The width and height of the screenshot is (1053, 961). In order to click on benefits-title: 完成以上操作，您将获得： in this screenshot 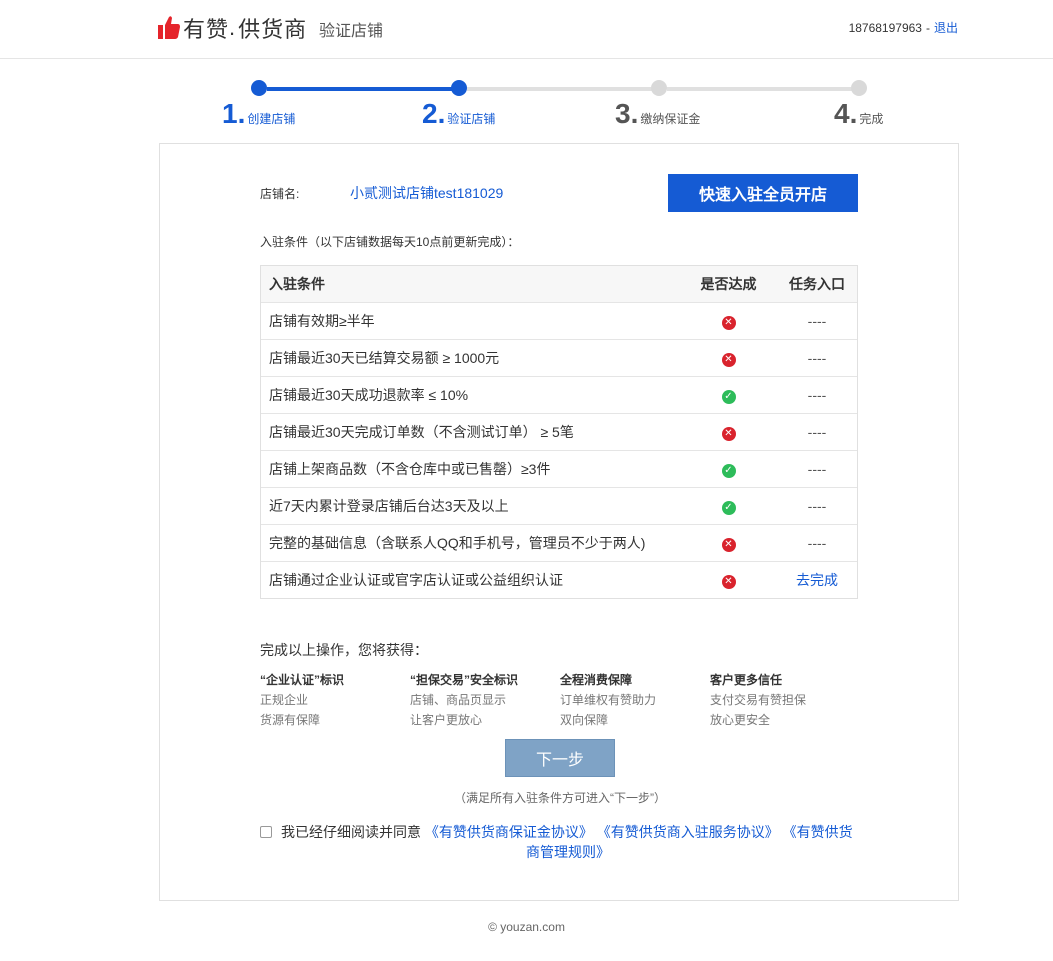, I will do `click(344, 650)`.